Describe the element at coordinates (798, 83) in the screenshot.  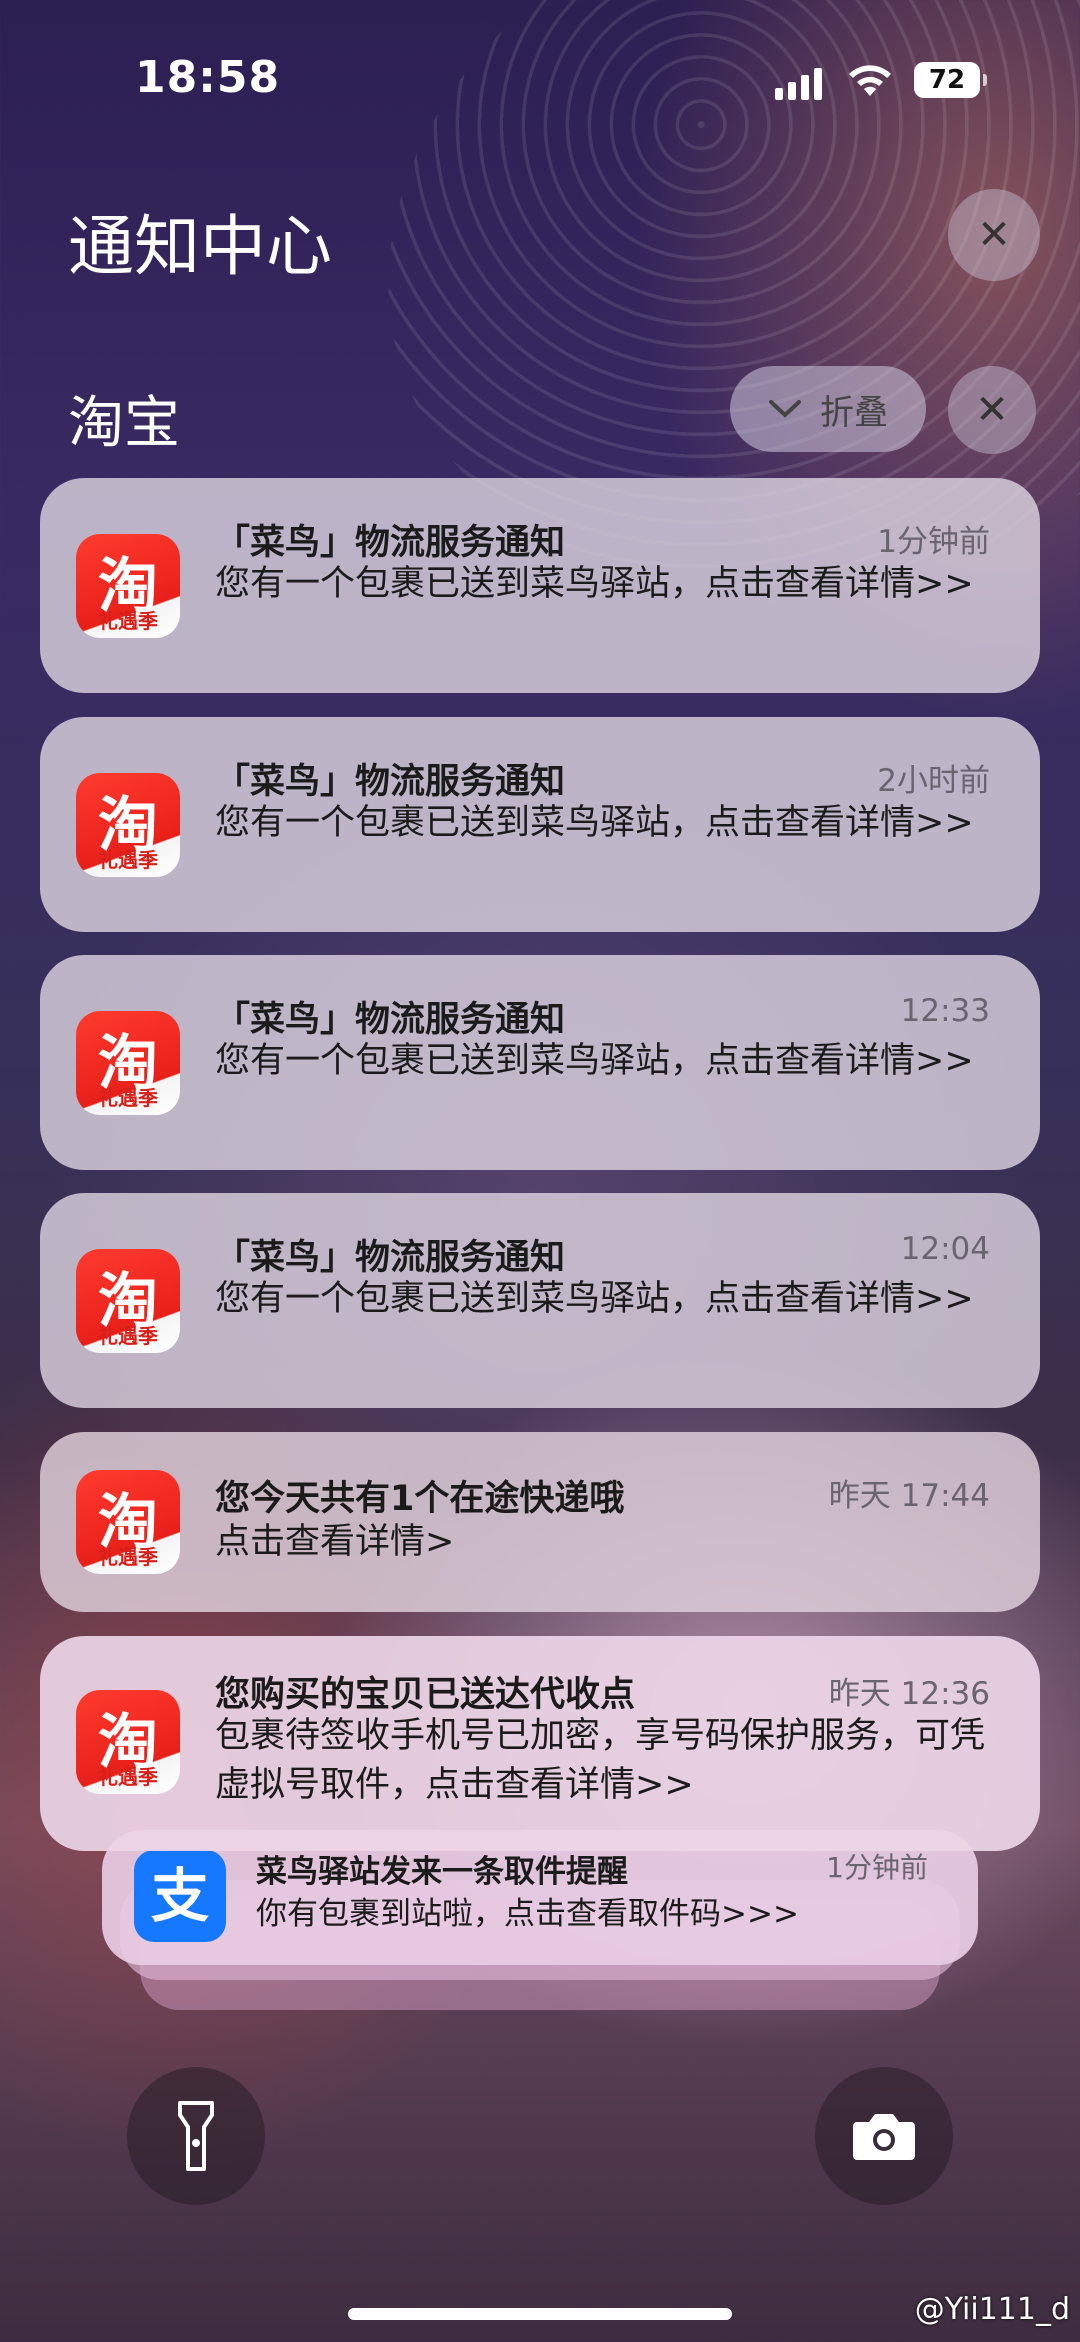
I see `signal-icon` at that location.